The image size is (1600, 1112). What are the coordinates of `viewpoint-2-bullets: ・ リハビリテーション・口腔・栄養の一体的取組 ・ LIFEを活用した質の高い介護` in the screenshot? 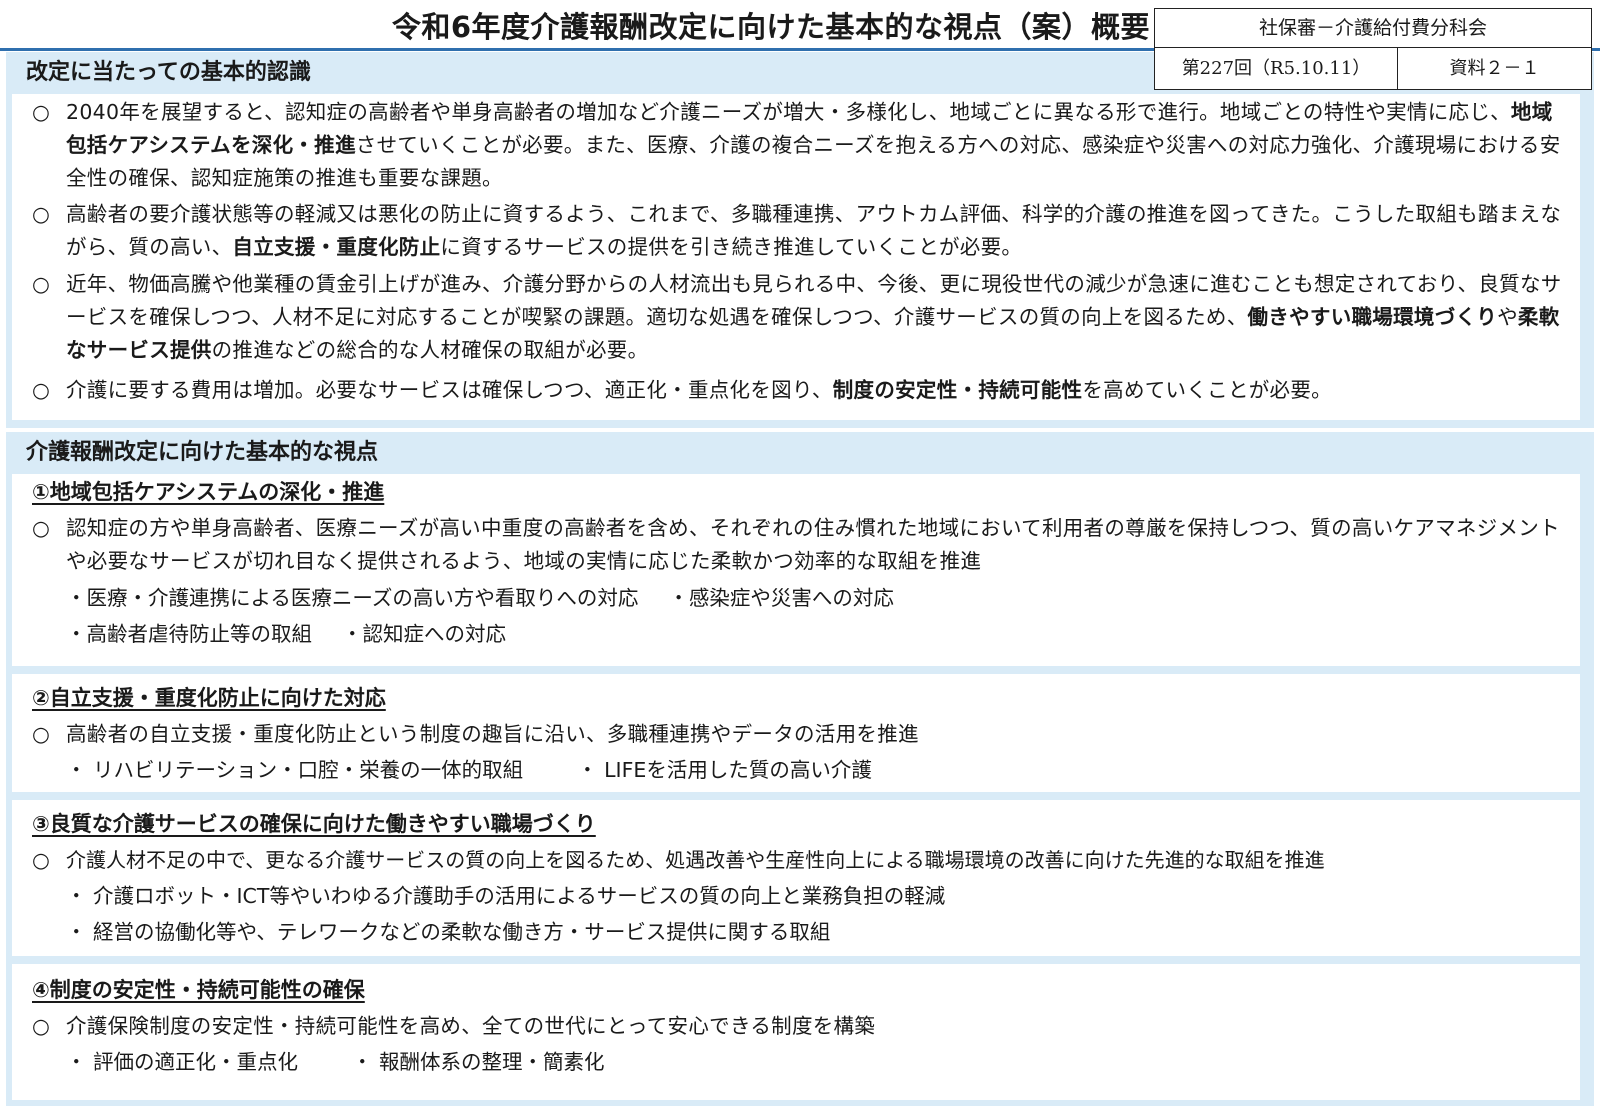 It's located at (469, 770).